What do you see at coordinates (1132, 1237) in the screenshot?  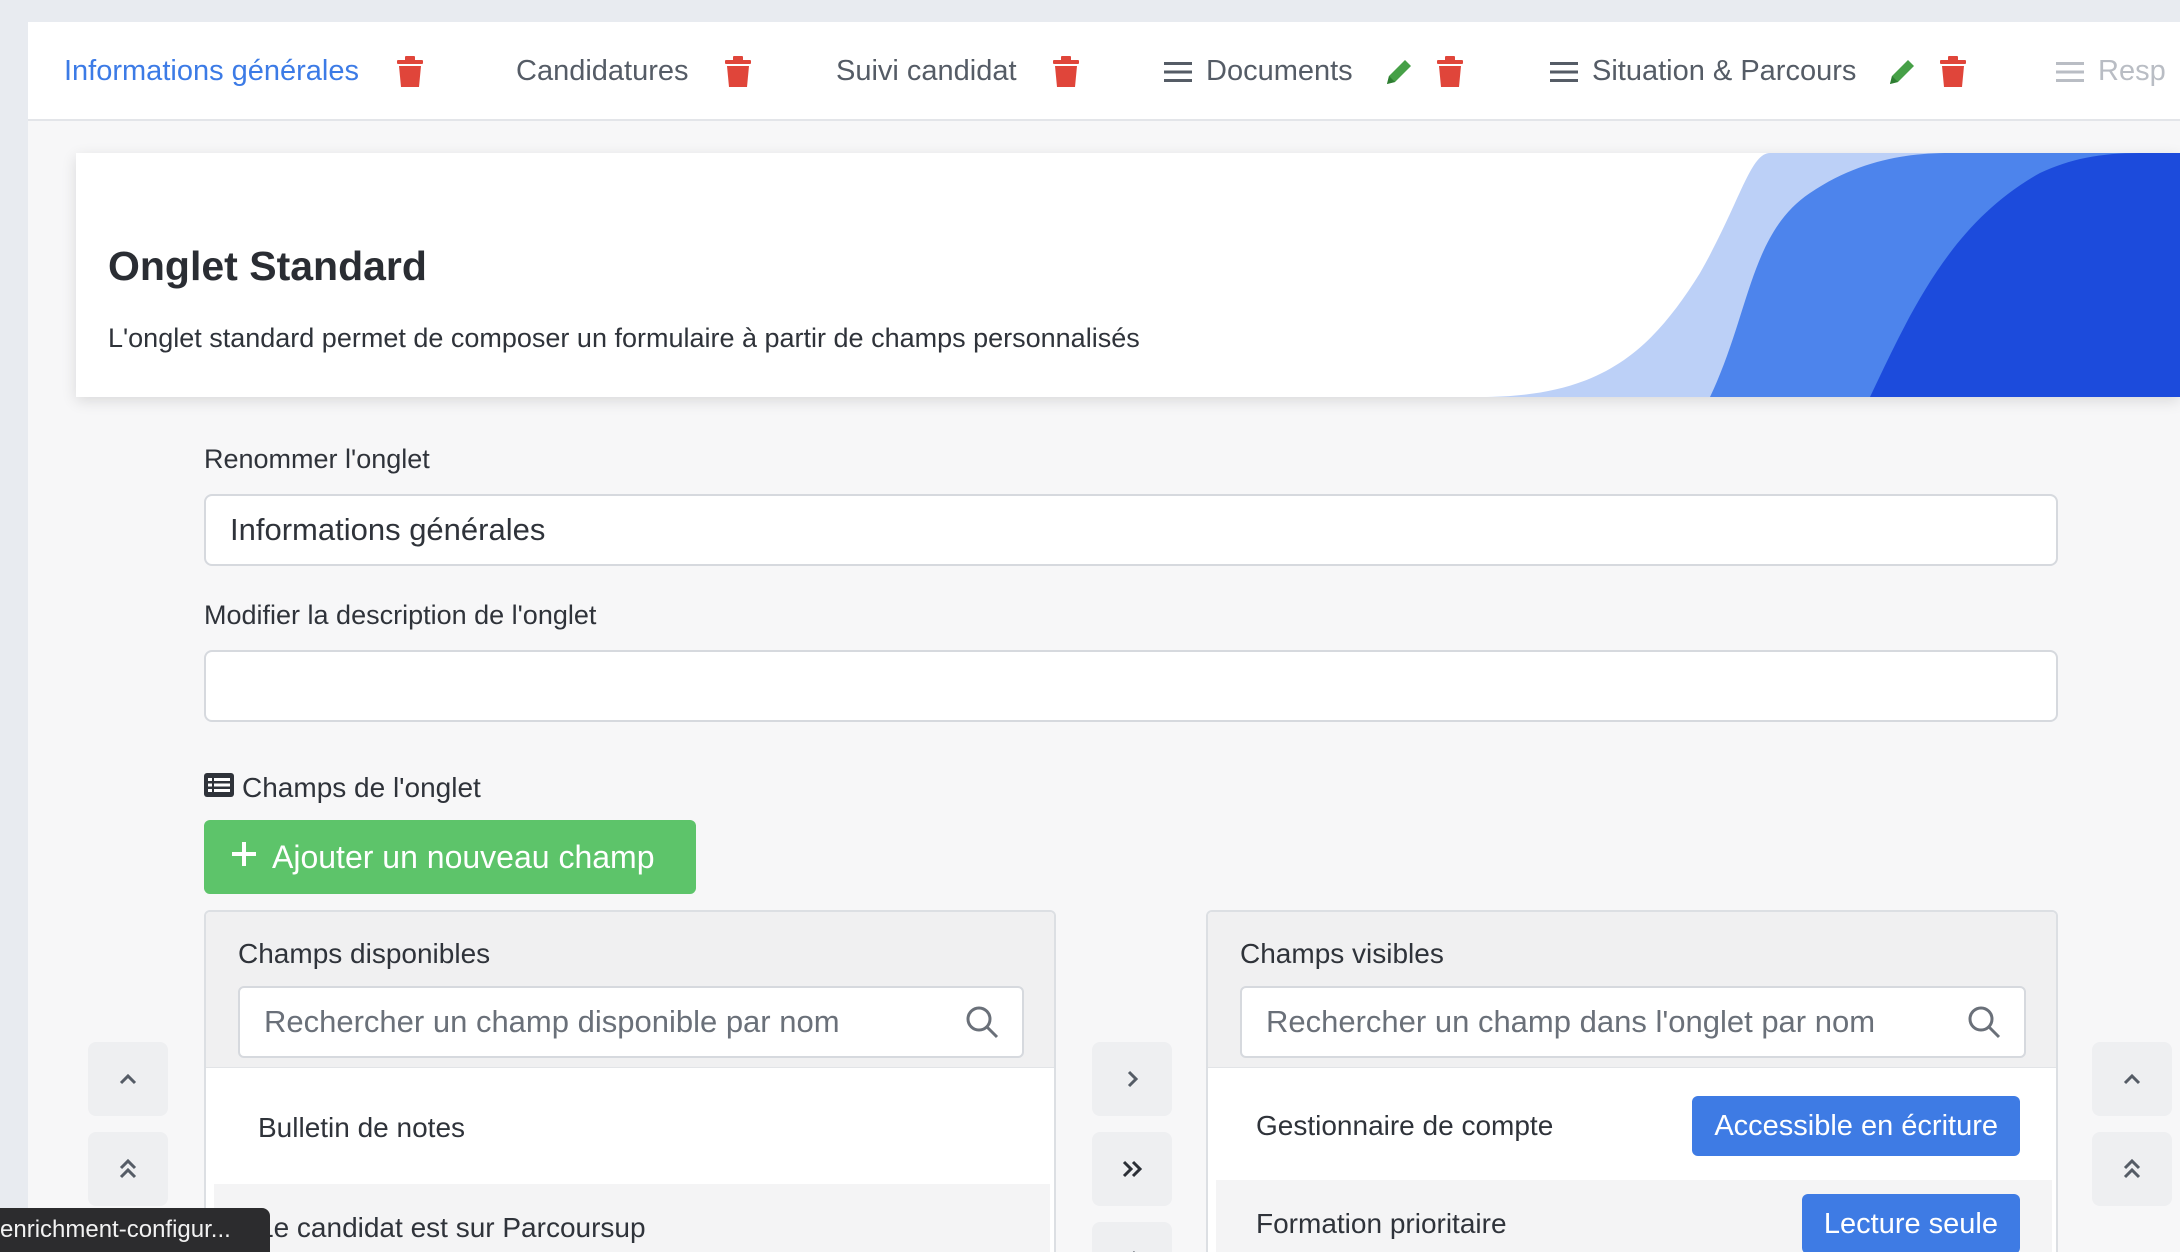 I see `move-left-button` at bounding box center [1132, 1237].